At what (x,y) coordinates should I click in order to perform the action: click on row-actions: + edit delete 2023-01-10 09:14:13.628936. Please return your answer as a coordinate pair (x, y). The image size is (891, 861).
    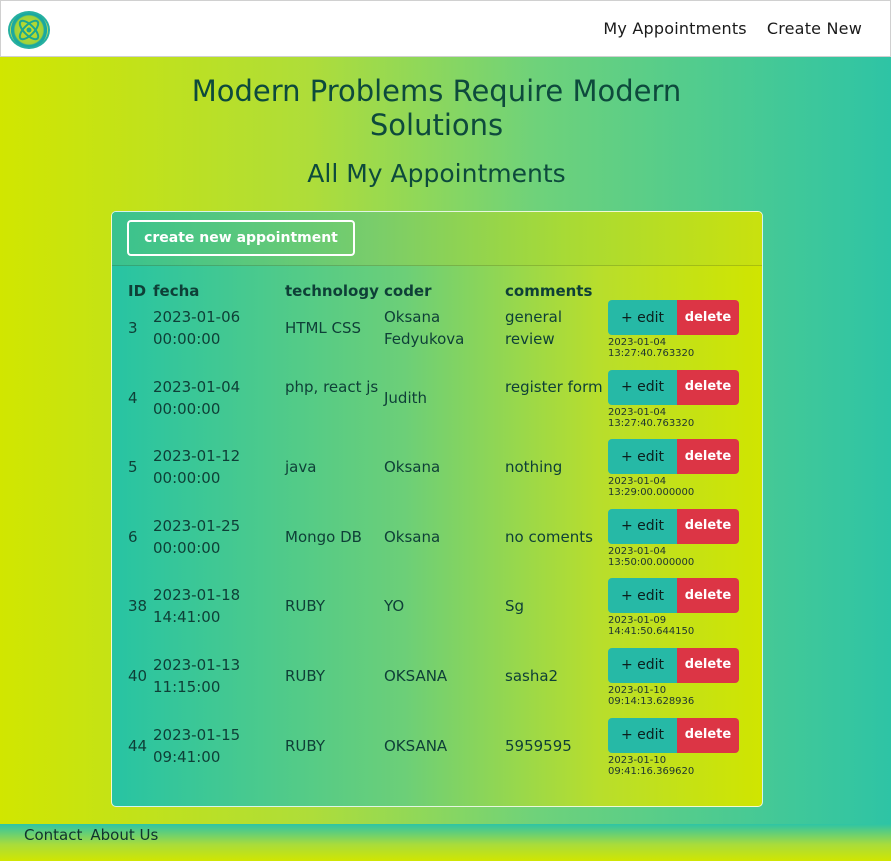
    Looking at the image, I should click on (678, 677).